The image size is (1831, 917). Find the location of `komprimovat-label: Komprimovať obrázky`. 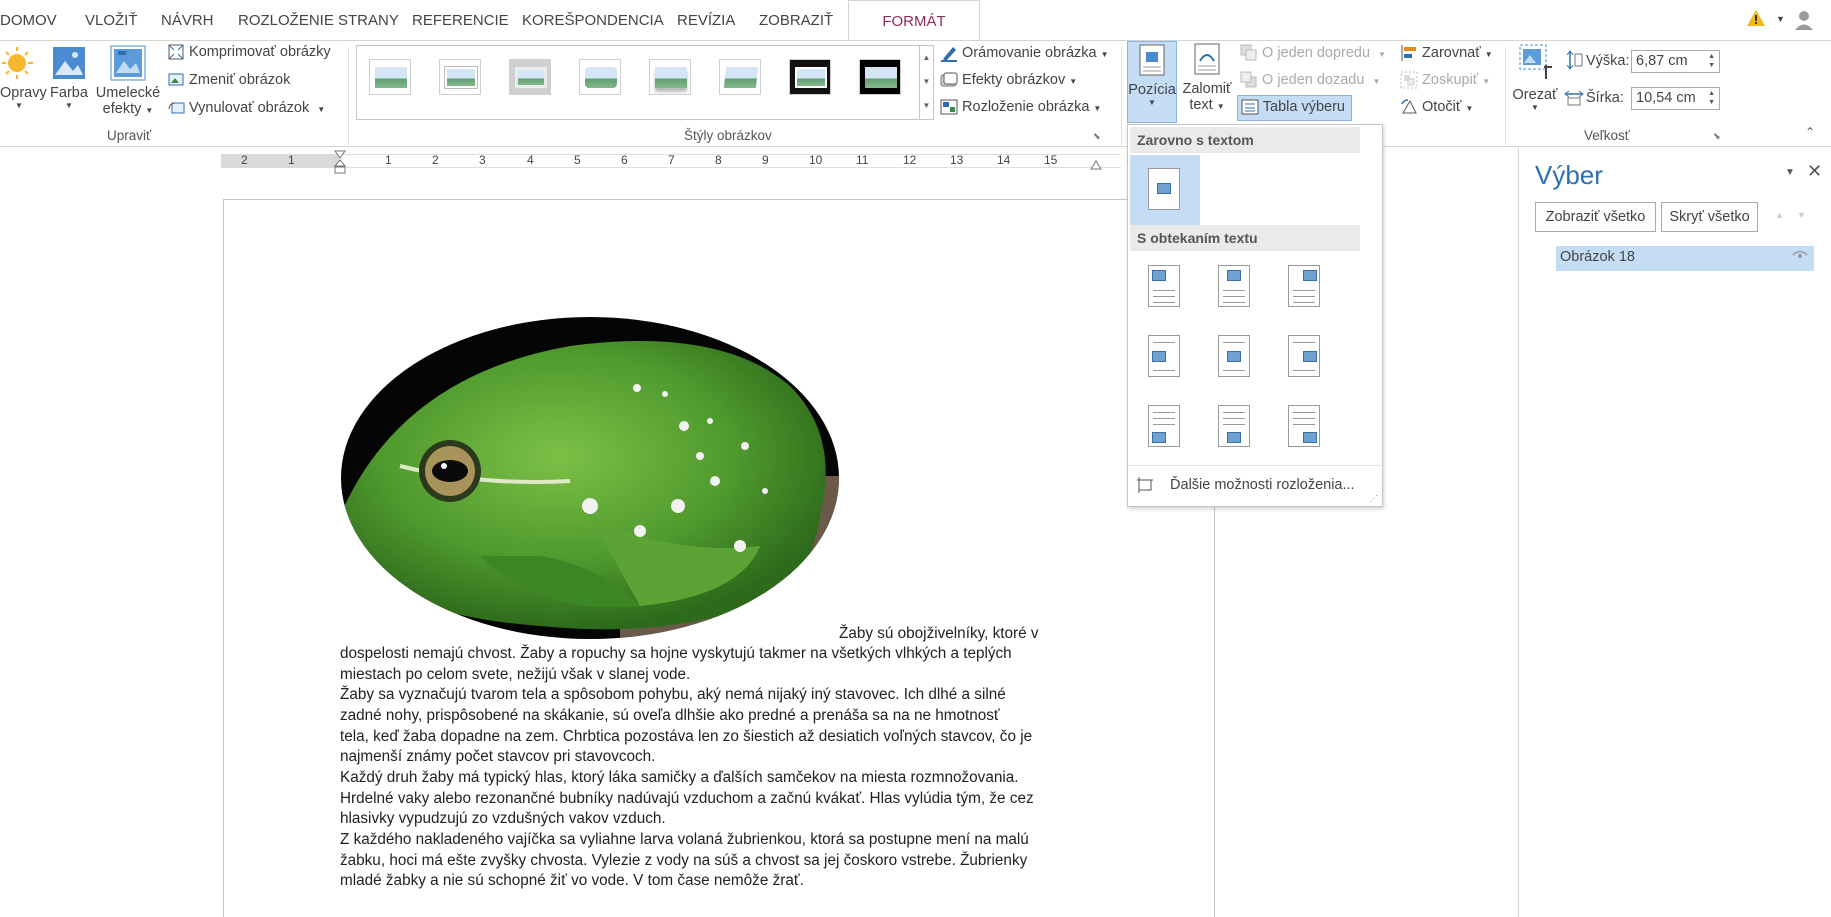

komprimovat-label: Komprimovať obrázky is located at coordinates (260, 51).